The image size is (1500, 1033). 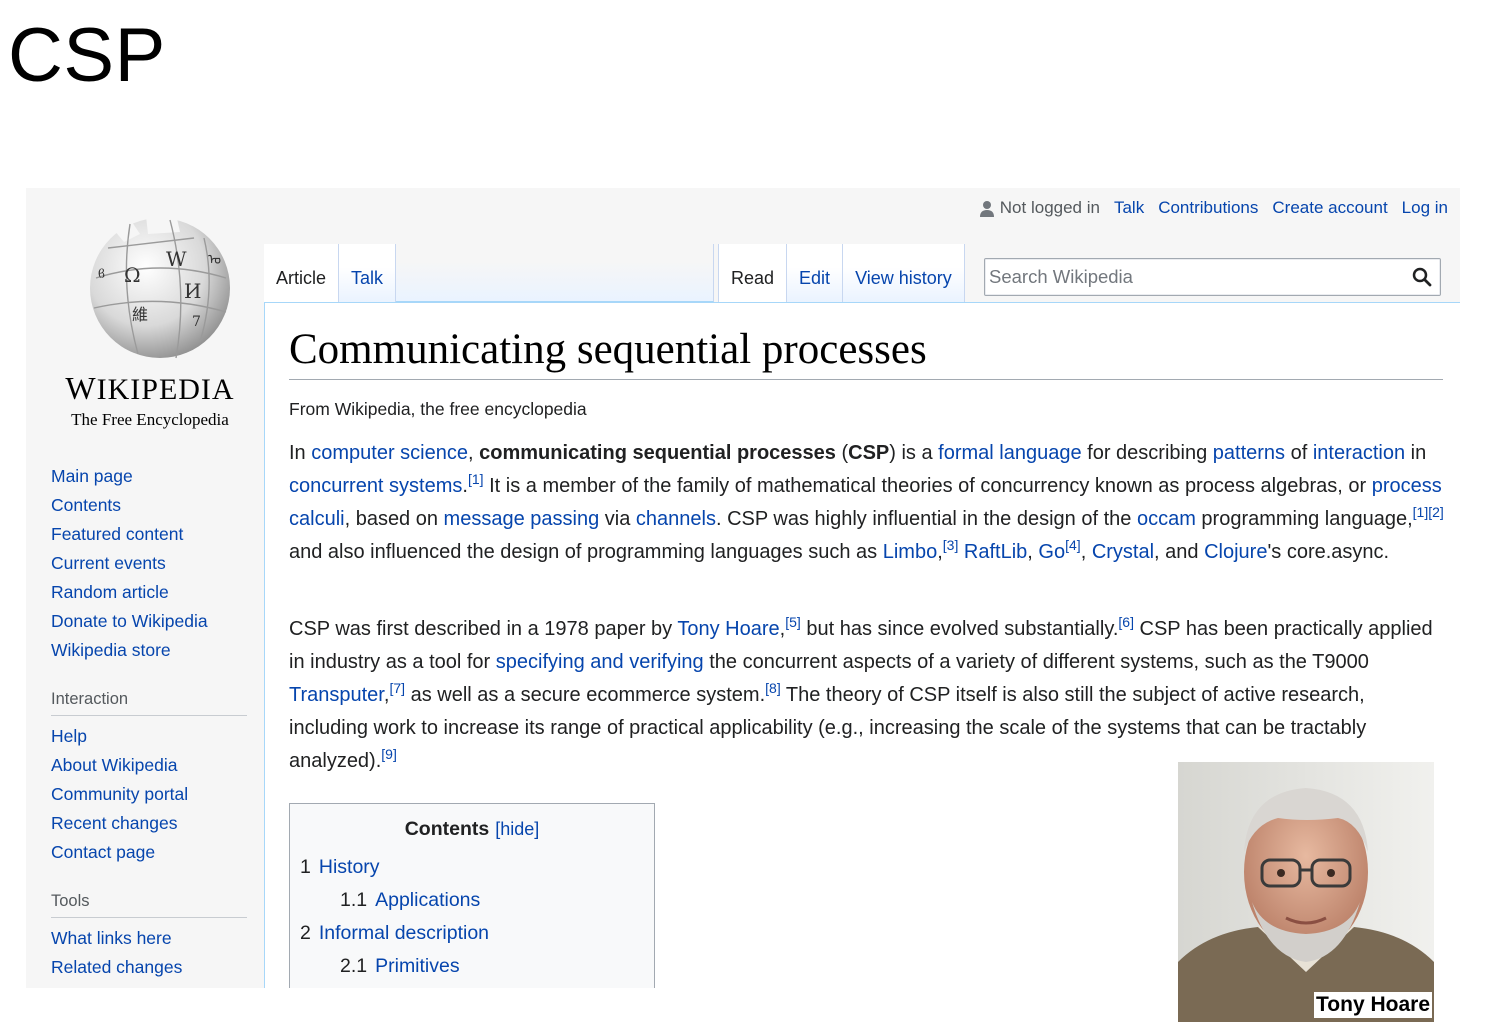 I want to click on bold-text: CSP, so click(x=869, y=453).